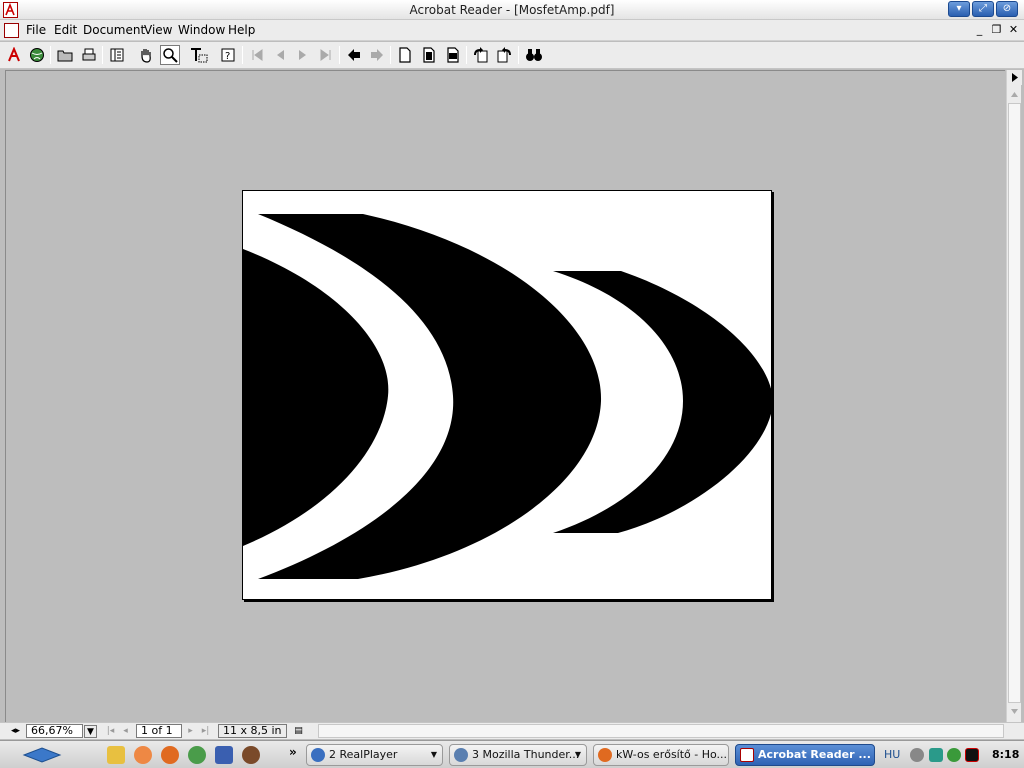 This screenshot has height=768, width=1024. Describe the element at coordinates (1014, 403) in the screenshot. I see `scroll-thumb` at that location.